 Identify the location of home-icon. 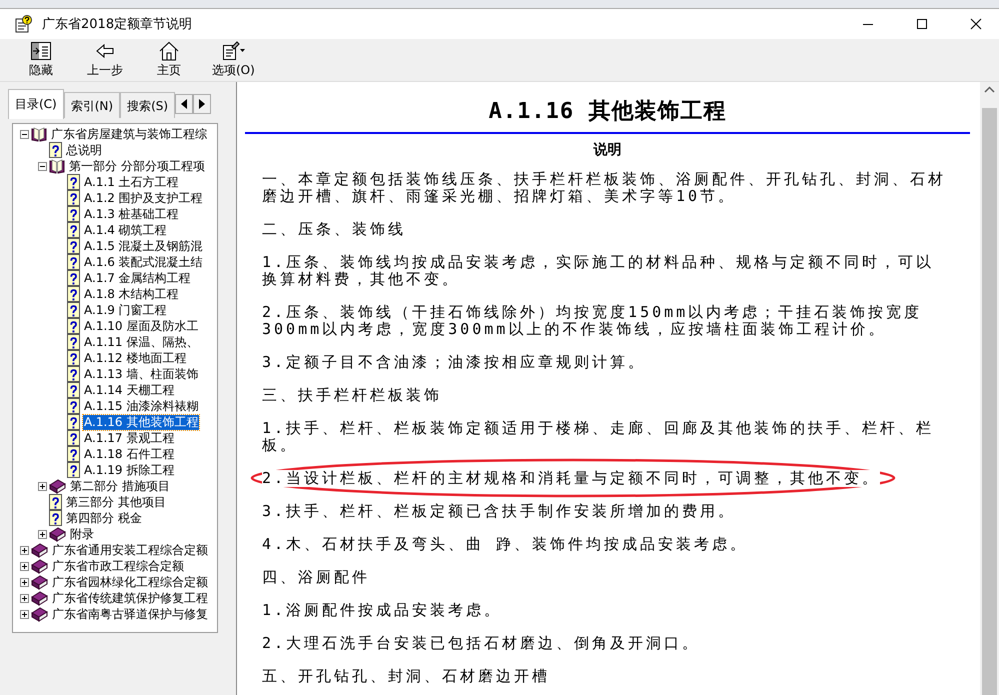
(169, 51).